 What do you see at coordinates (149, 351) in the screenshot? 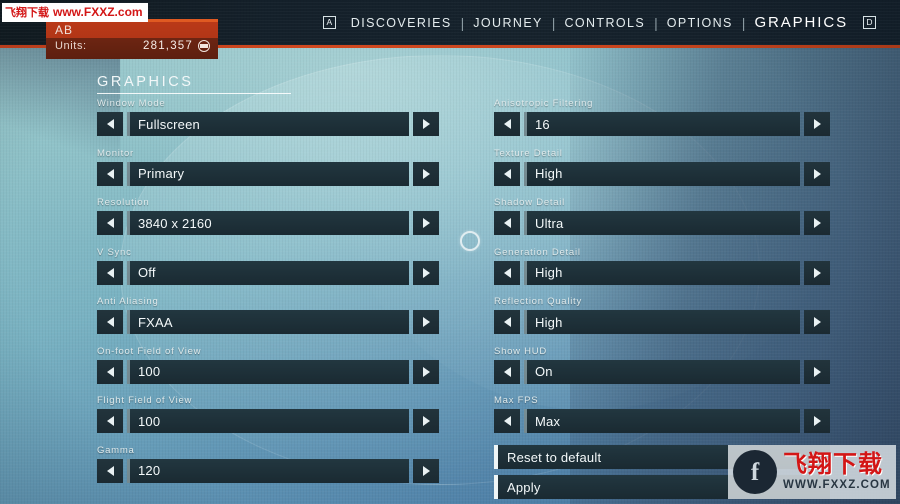
I see `setting-label: On-foot Field of View` at bounding box center [149, 351].